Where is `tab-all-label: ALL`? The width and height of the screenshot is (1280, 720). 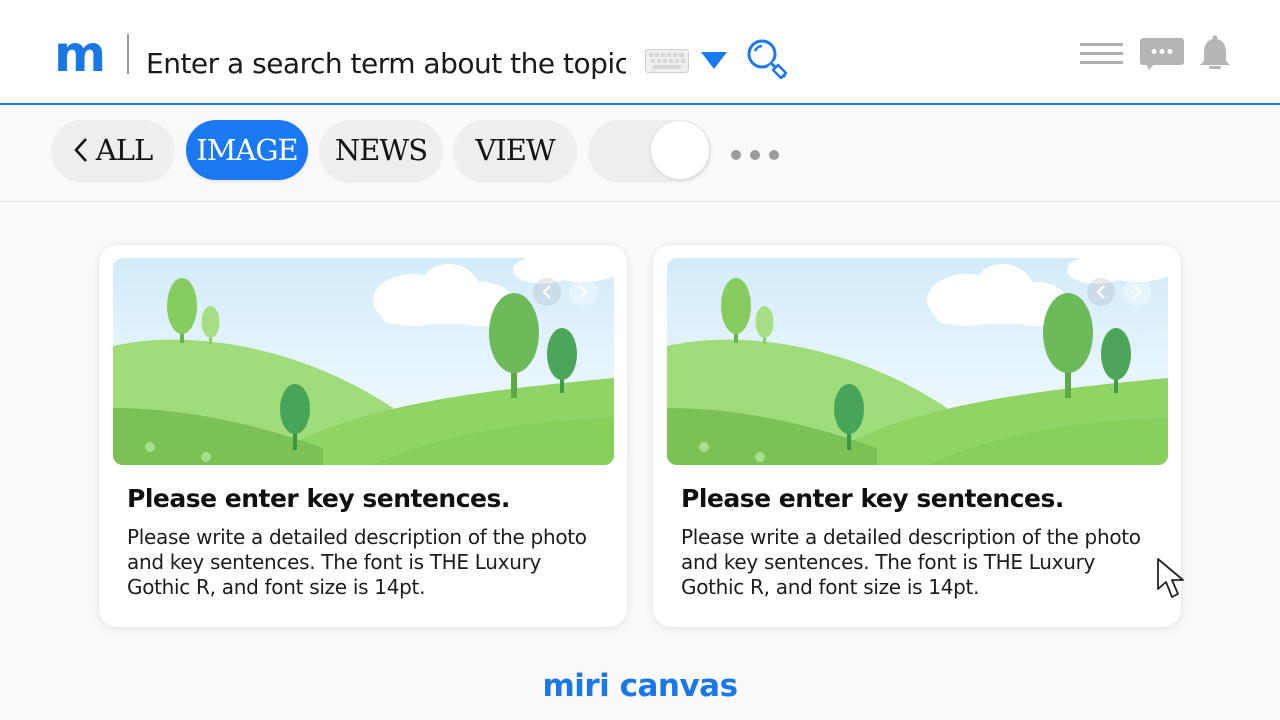 tab-all-label: ALL is located at coordinates (124, 150).